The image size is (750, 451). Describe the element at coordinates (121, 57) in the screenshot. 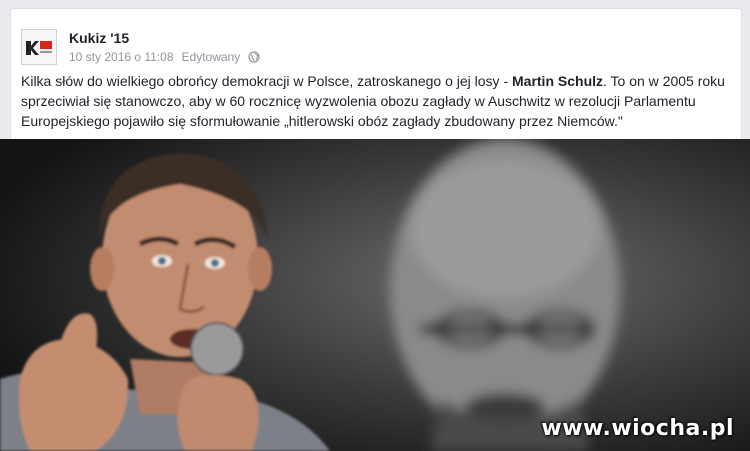

I see `post-date: 10 sty 2016 o 11:08` at that location.